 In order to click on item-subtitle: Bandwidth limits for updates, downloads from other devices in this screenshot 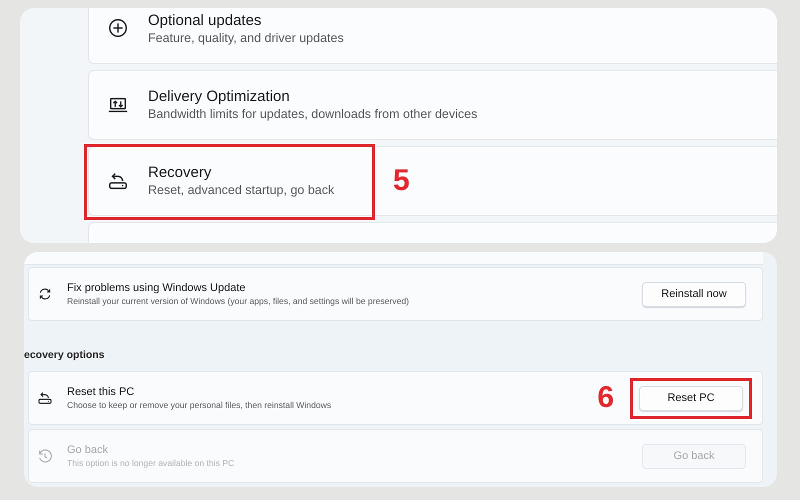, I will do `click(313, 114)`.